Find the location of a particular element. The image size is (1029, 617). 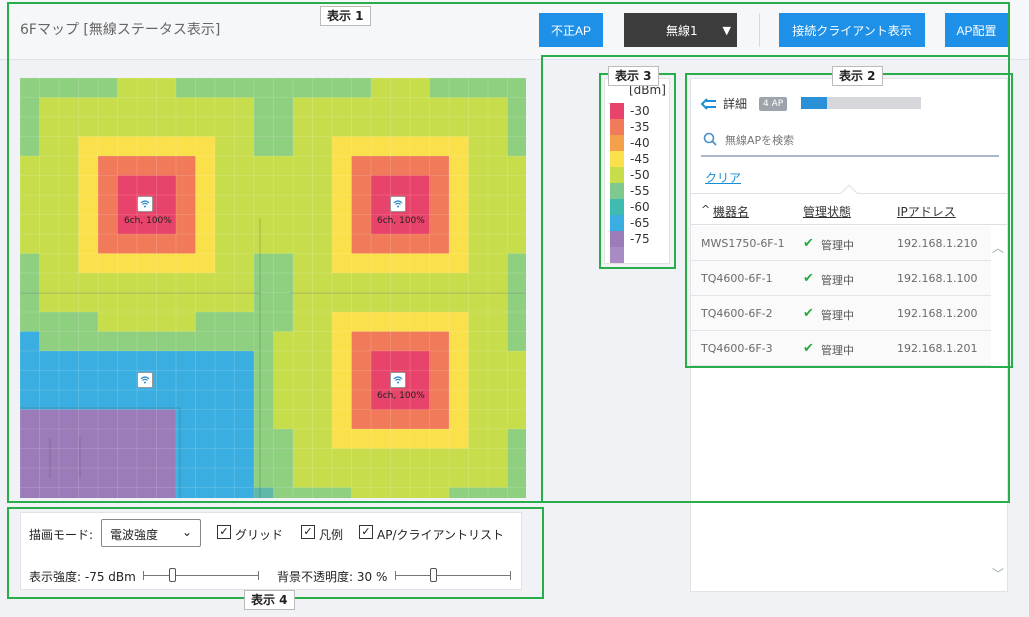

legend-checkbox: ✓ is located at coordinates (308, 532).